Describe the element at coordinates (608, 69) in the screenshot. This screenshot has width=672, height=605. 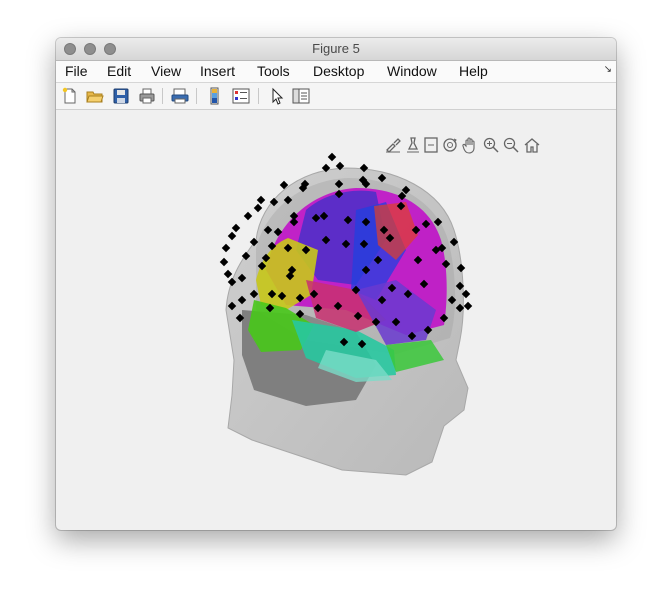
I see `dock-arrow-icon: ↘` at that location.